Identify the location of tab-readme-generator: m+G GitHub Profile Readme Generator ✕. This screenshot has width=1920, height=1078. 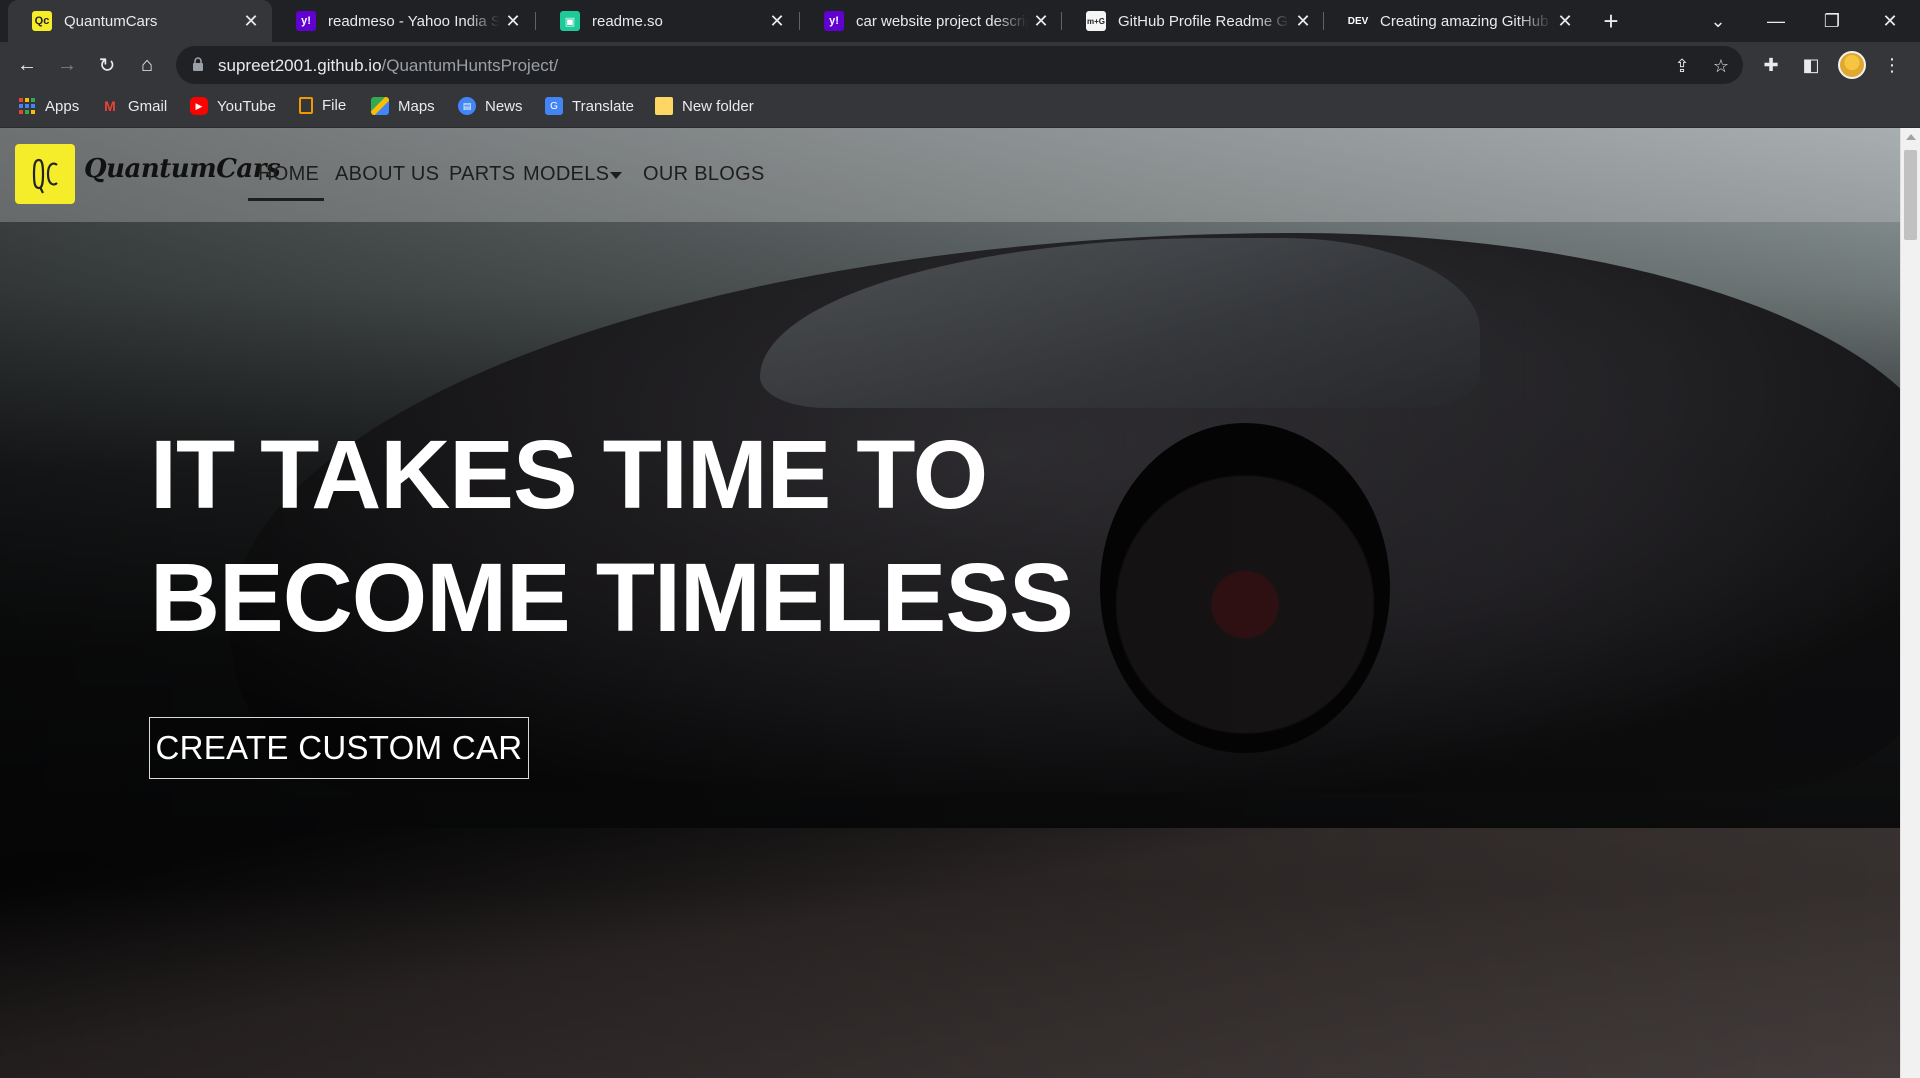
(1193, 21).